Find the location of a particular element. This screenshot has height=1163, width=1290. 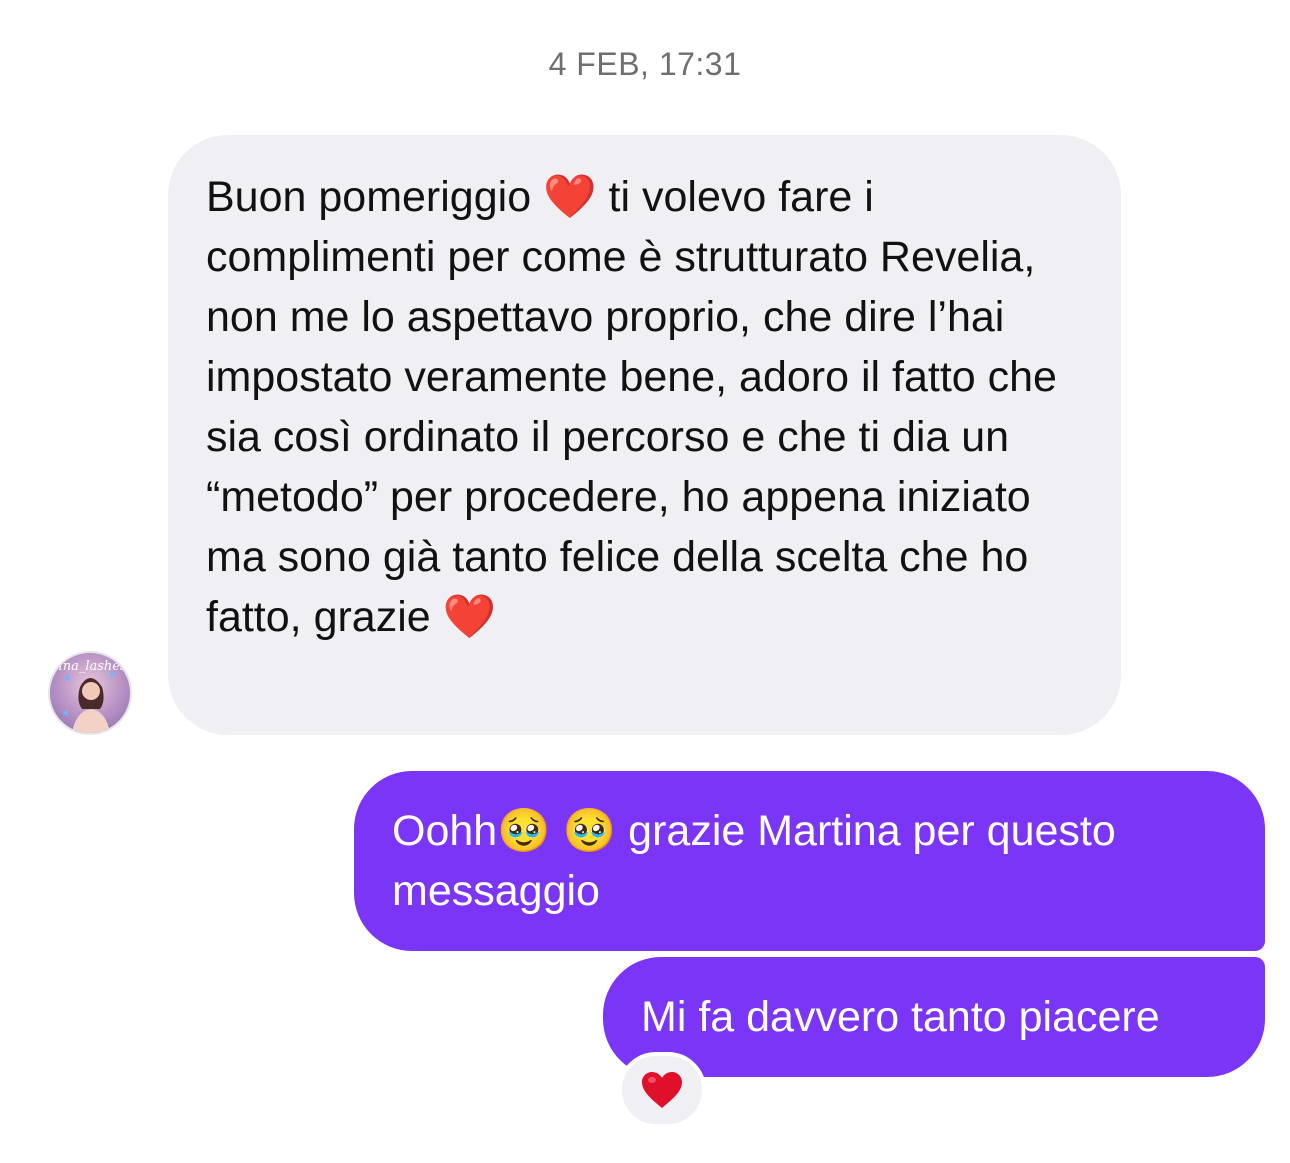

outgoing-message-bubble: Mi fa davvero tanto piacere is located at coordinates (934, 1017).